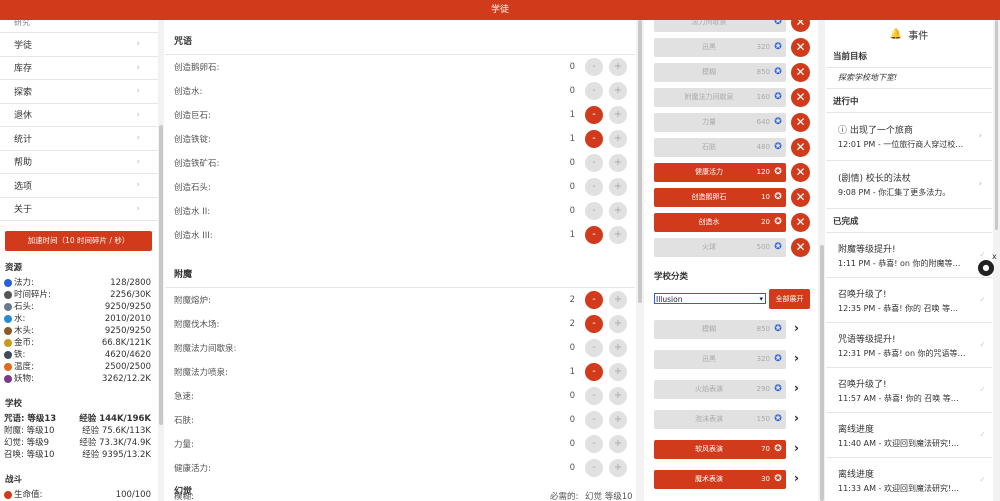 This screenshot has width=1000, height=501. Describe the element at coordinates (909, 300) in the screenshot. I see `completed-event: 召唤升级了! 12:35 PM - 恭喜! 你的 召唤 等… ✓` at that location.